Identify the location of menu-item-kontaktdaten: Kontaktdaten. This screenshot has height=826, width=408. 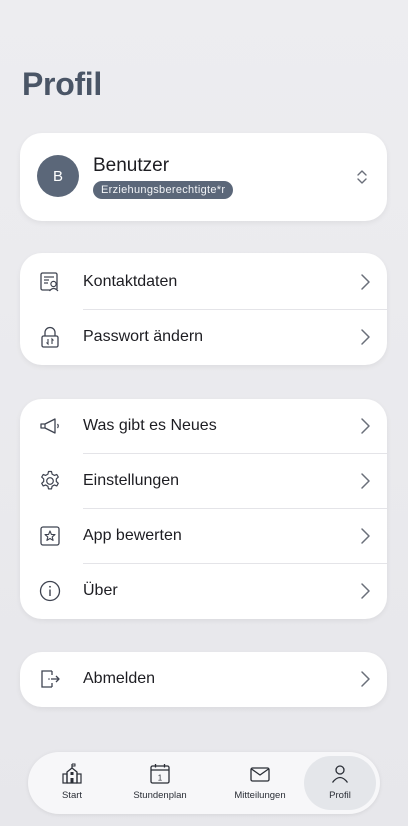
(203, 282).